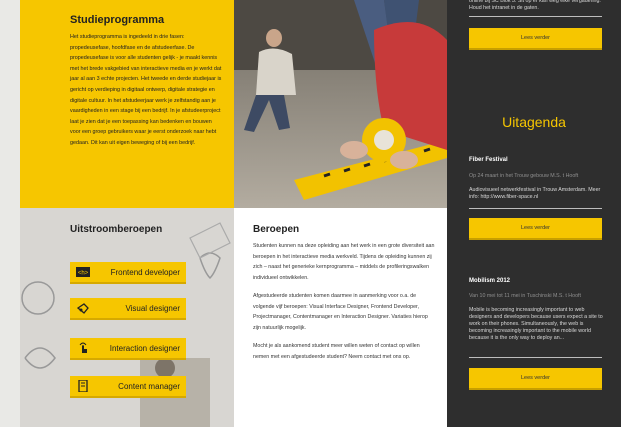 This screenshot has height=427, width=621. What do you see at coordinates (535, 379) in the screenshot?
I see `lees-verder-button-mobilism: Lees verder` at bounding box center [535, 379].